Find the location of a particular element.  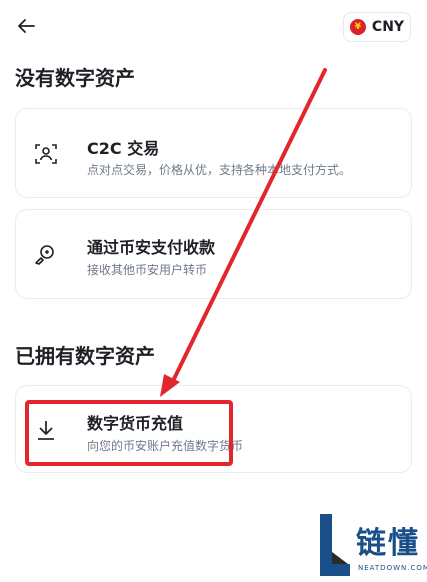

card-description: 点对点交易，价格从优，支持各种本地支付方式。 is located at coordinates (219, 170).